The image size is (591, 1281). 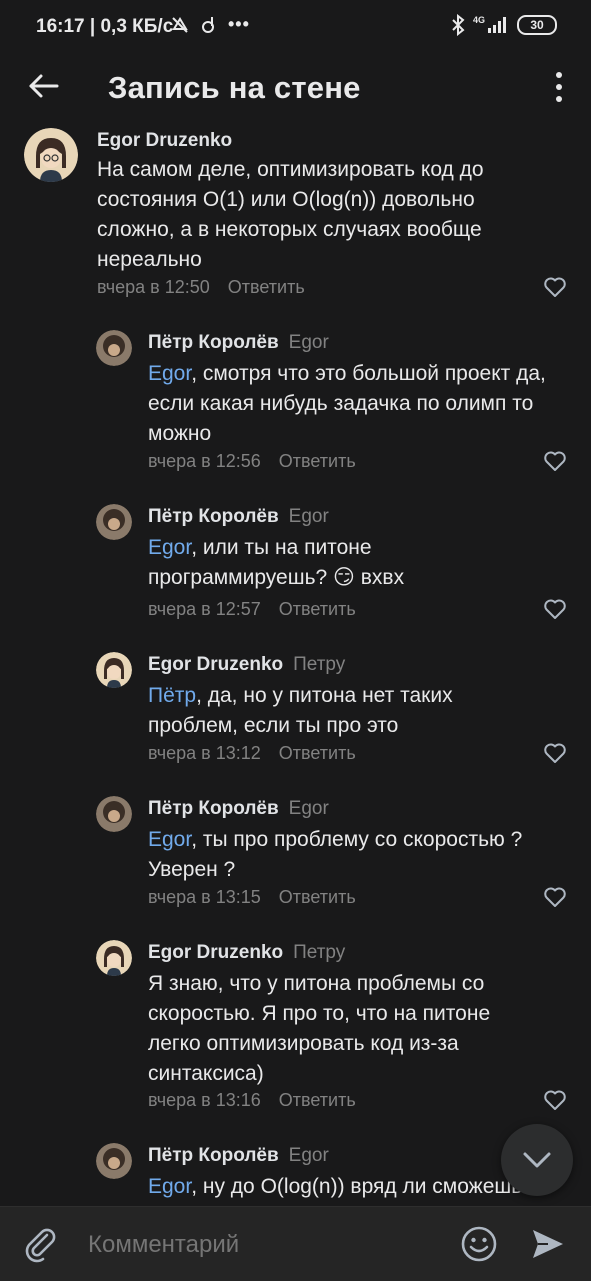 I want to click on scroll-down-button, so click(x=537, y=1160).